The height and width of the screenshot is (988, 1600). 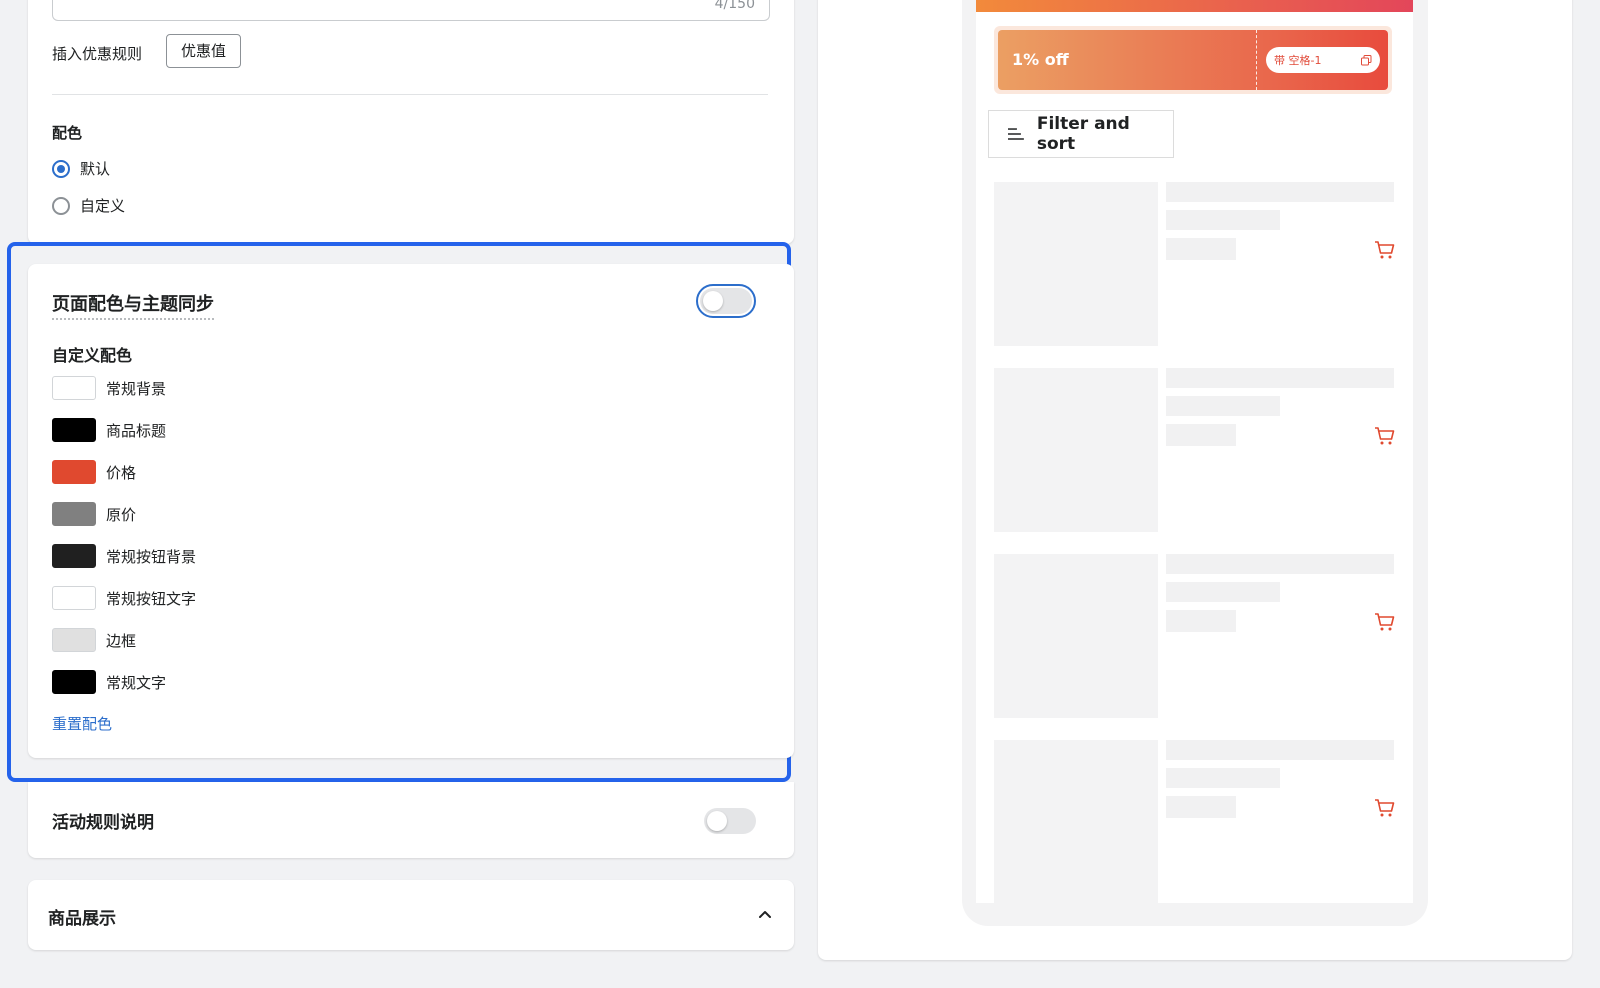 I want to click on appearance-settings-card: 4/150 插入优惠规则 优惠值 配色 默认 自定义, so click(x=411, y=122).